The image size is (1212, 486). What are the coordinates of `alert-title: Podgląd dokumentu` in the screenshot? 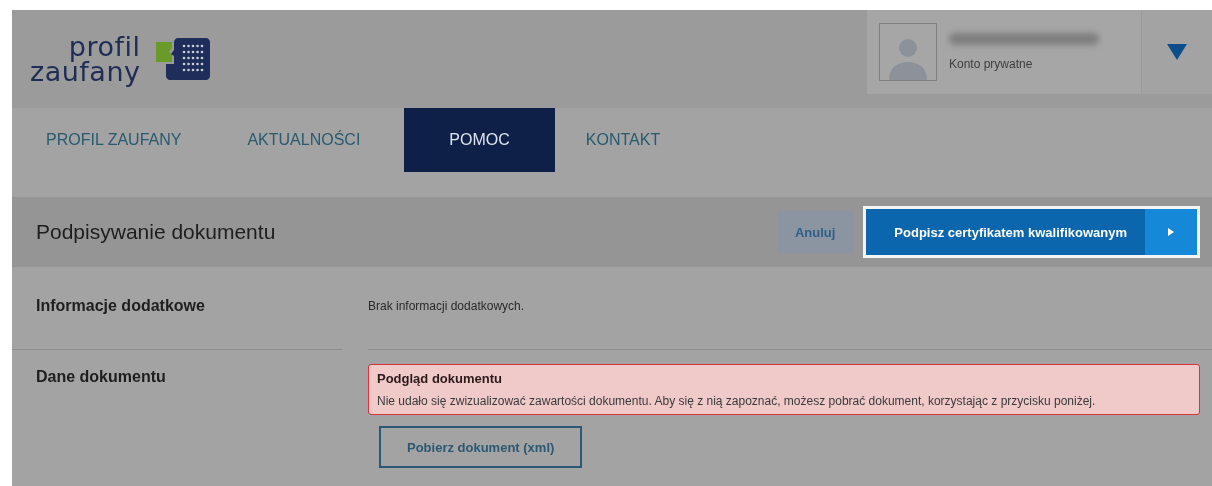 It's located at (440, 378).